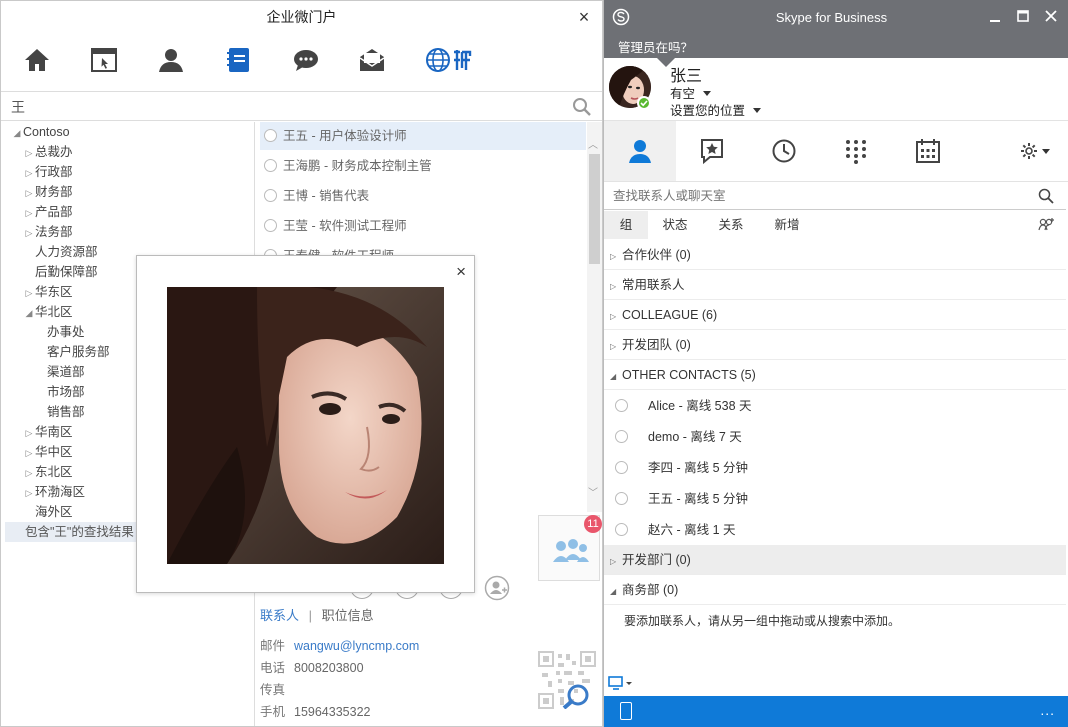 The height and width of the screenshot is (727, 1068). I want to click on scroll-up-icon: ︿, so click(593, 143).